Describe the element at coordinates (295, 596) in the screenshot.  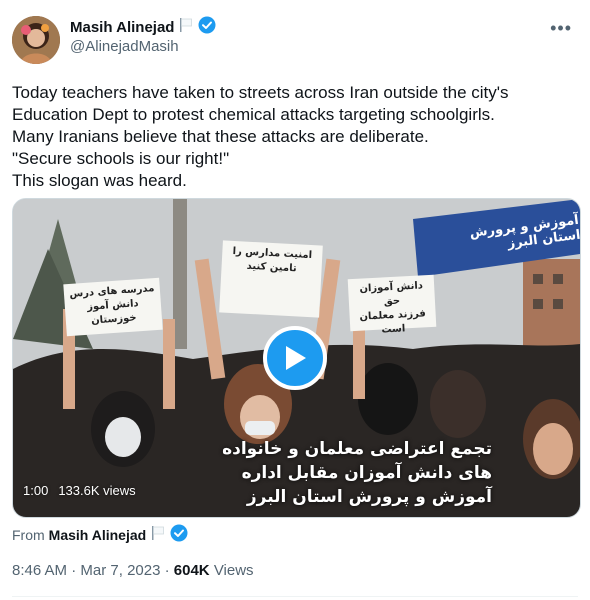
I see `divider` at that location.